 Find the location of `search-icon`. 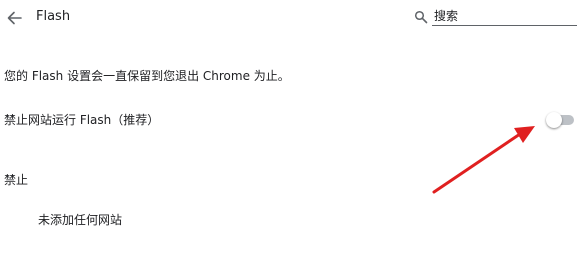

search-icon is located at coordinates (421, 17).